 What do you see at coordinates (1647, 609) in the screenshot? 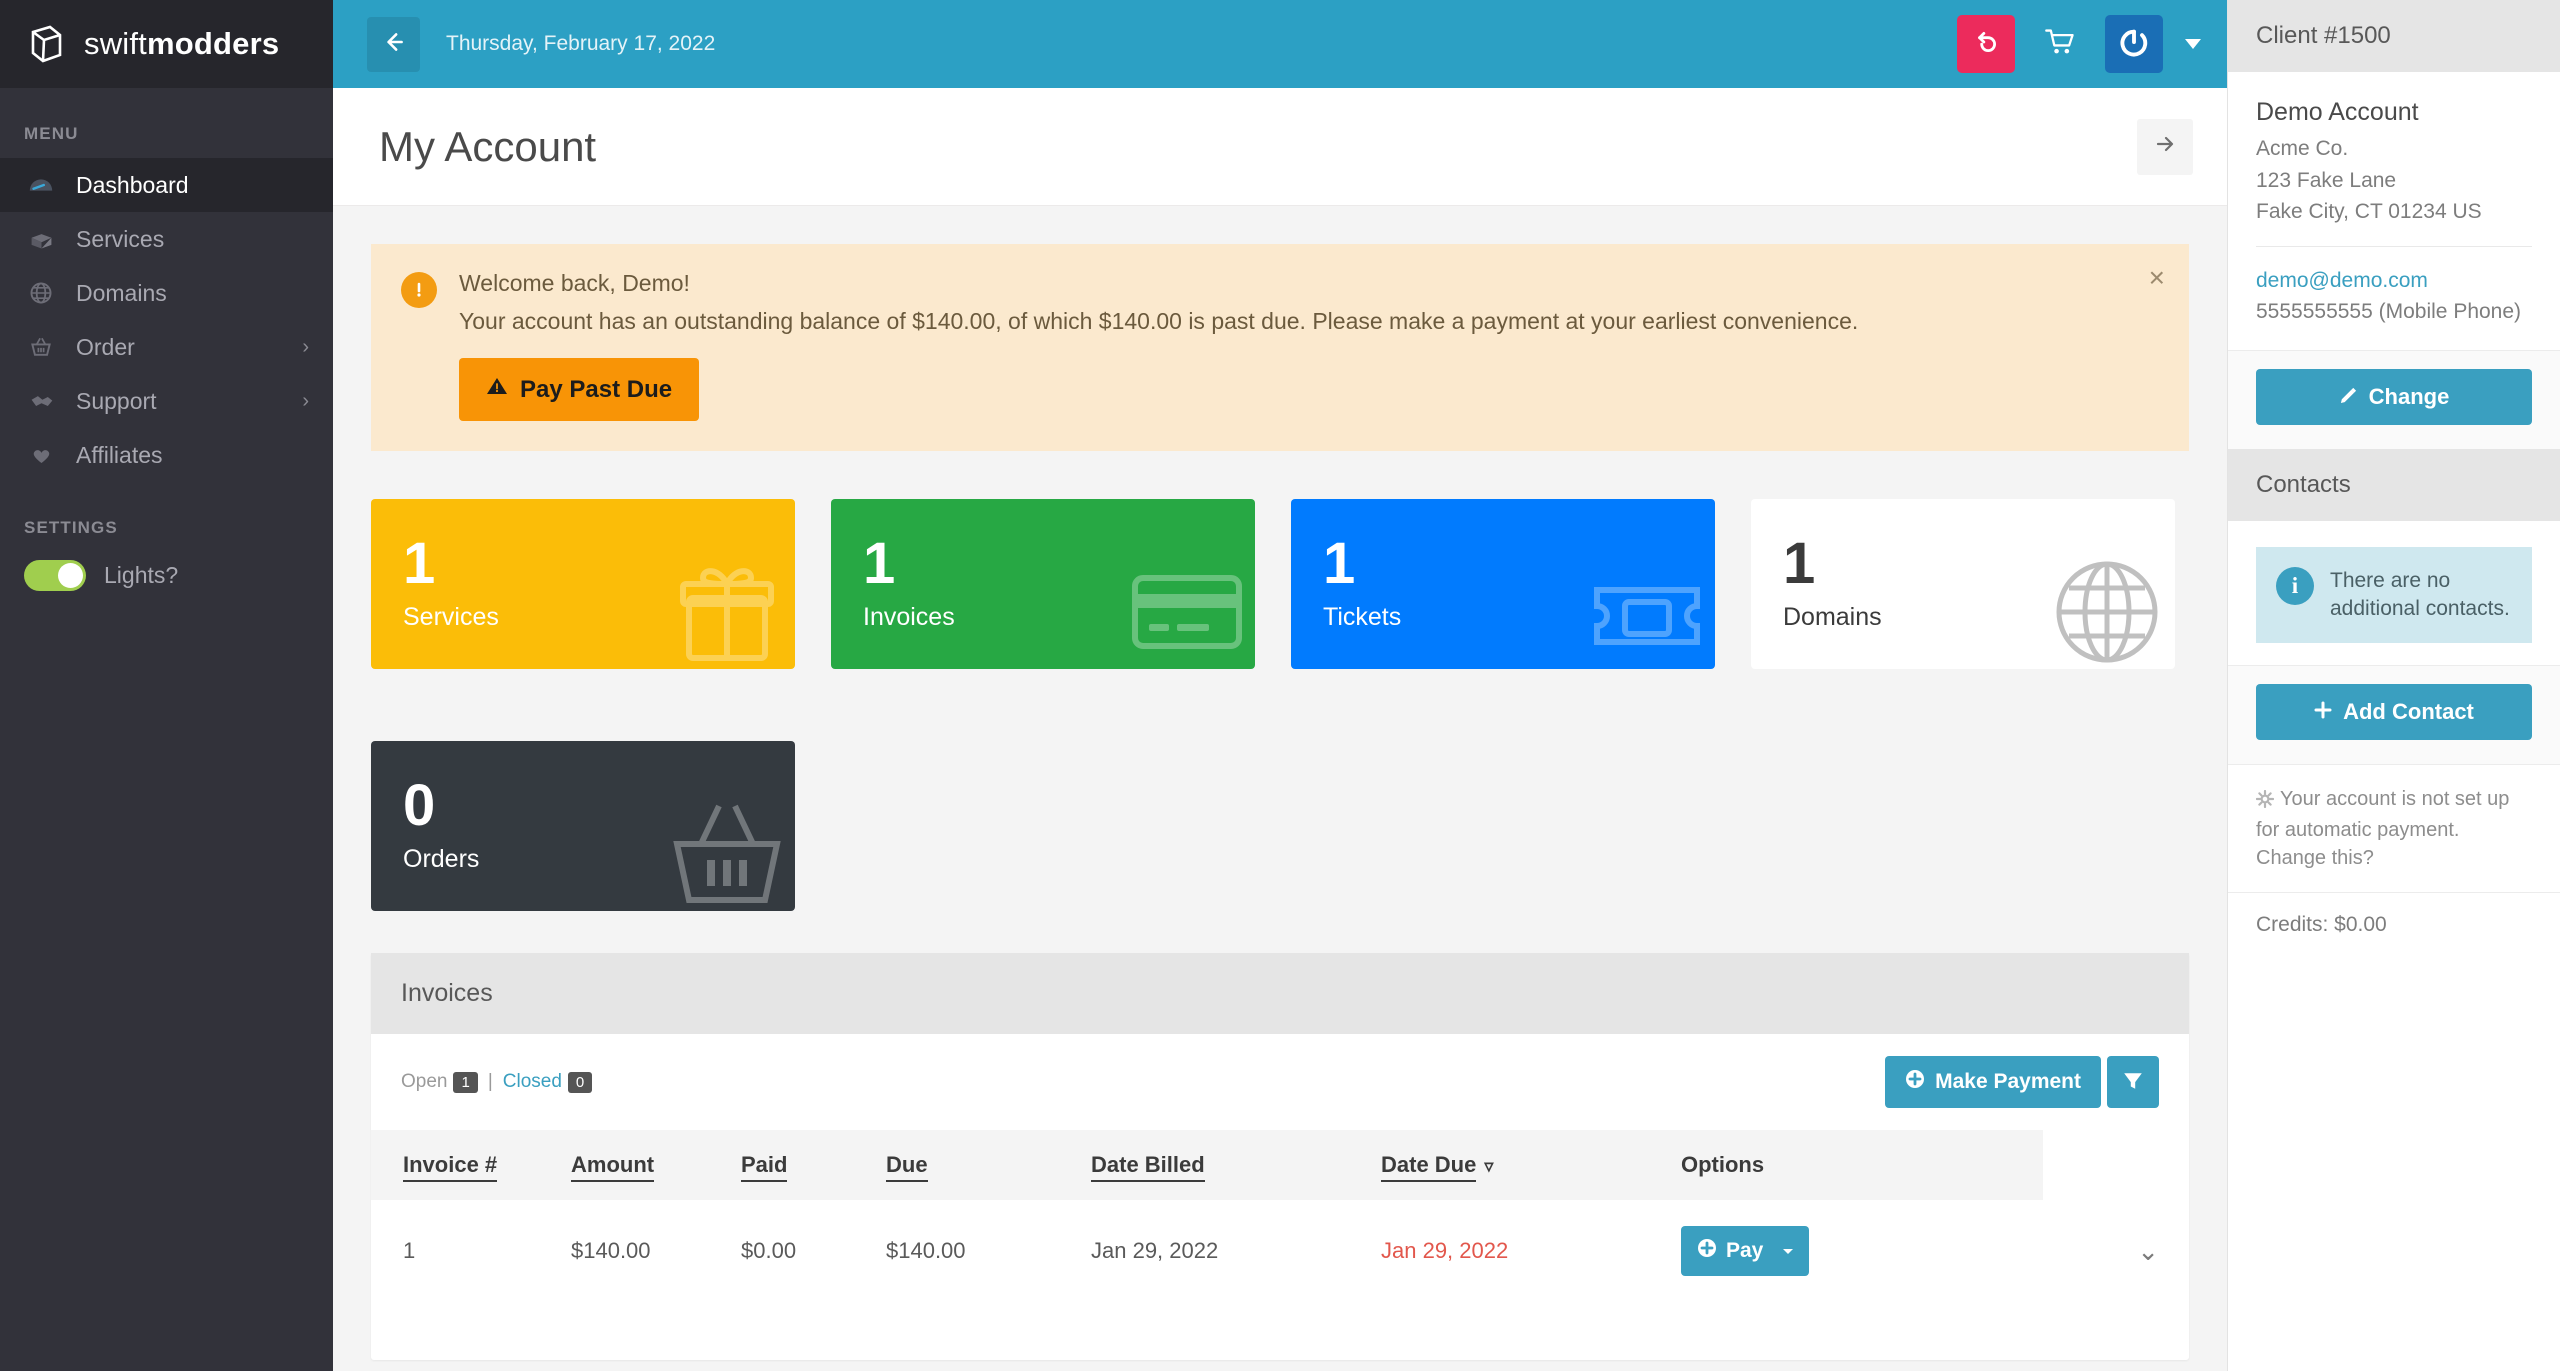
I see `ticket-icon` at bounding box center [1647, 609].